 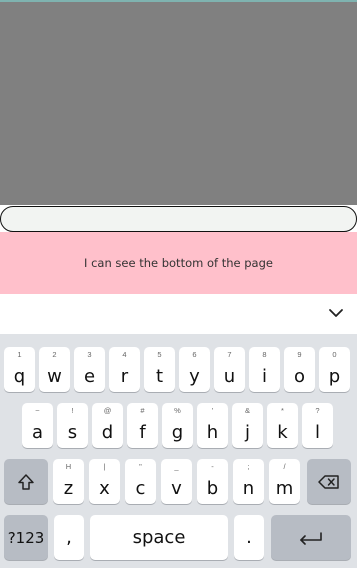 What do you see at coordinates (142, 410) in the screenshot?
I see `key-hint: #` at bounding box center [142, 410].